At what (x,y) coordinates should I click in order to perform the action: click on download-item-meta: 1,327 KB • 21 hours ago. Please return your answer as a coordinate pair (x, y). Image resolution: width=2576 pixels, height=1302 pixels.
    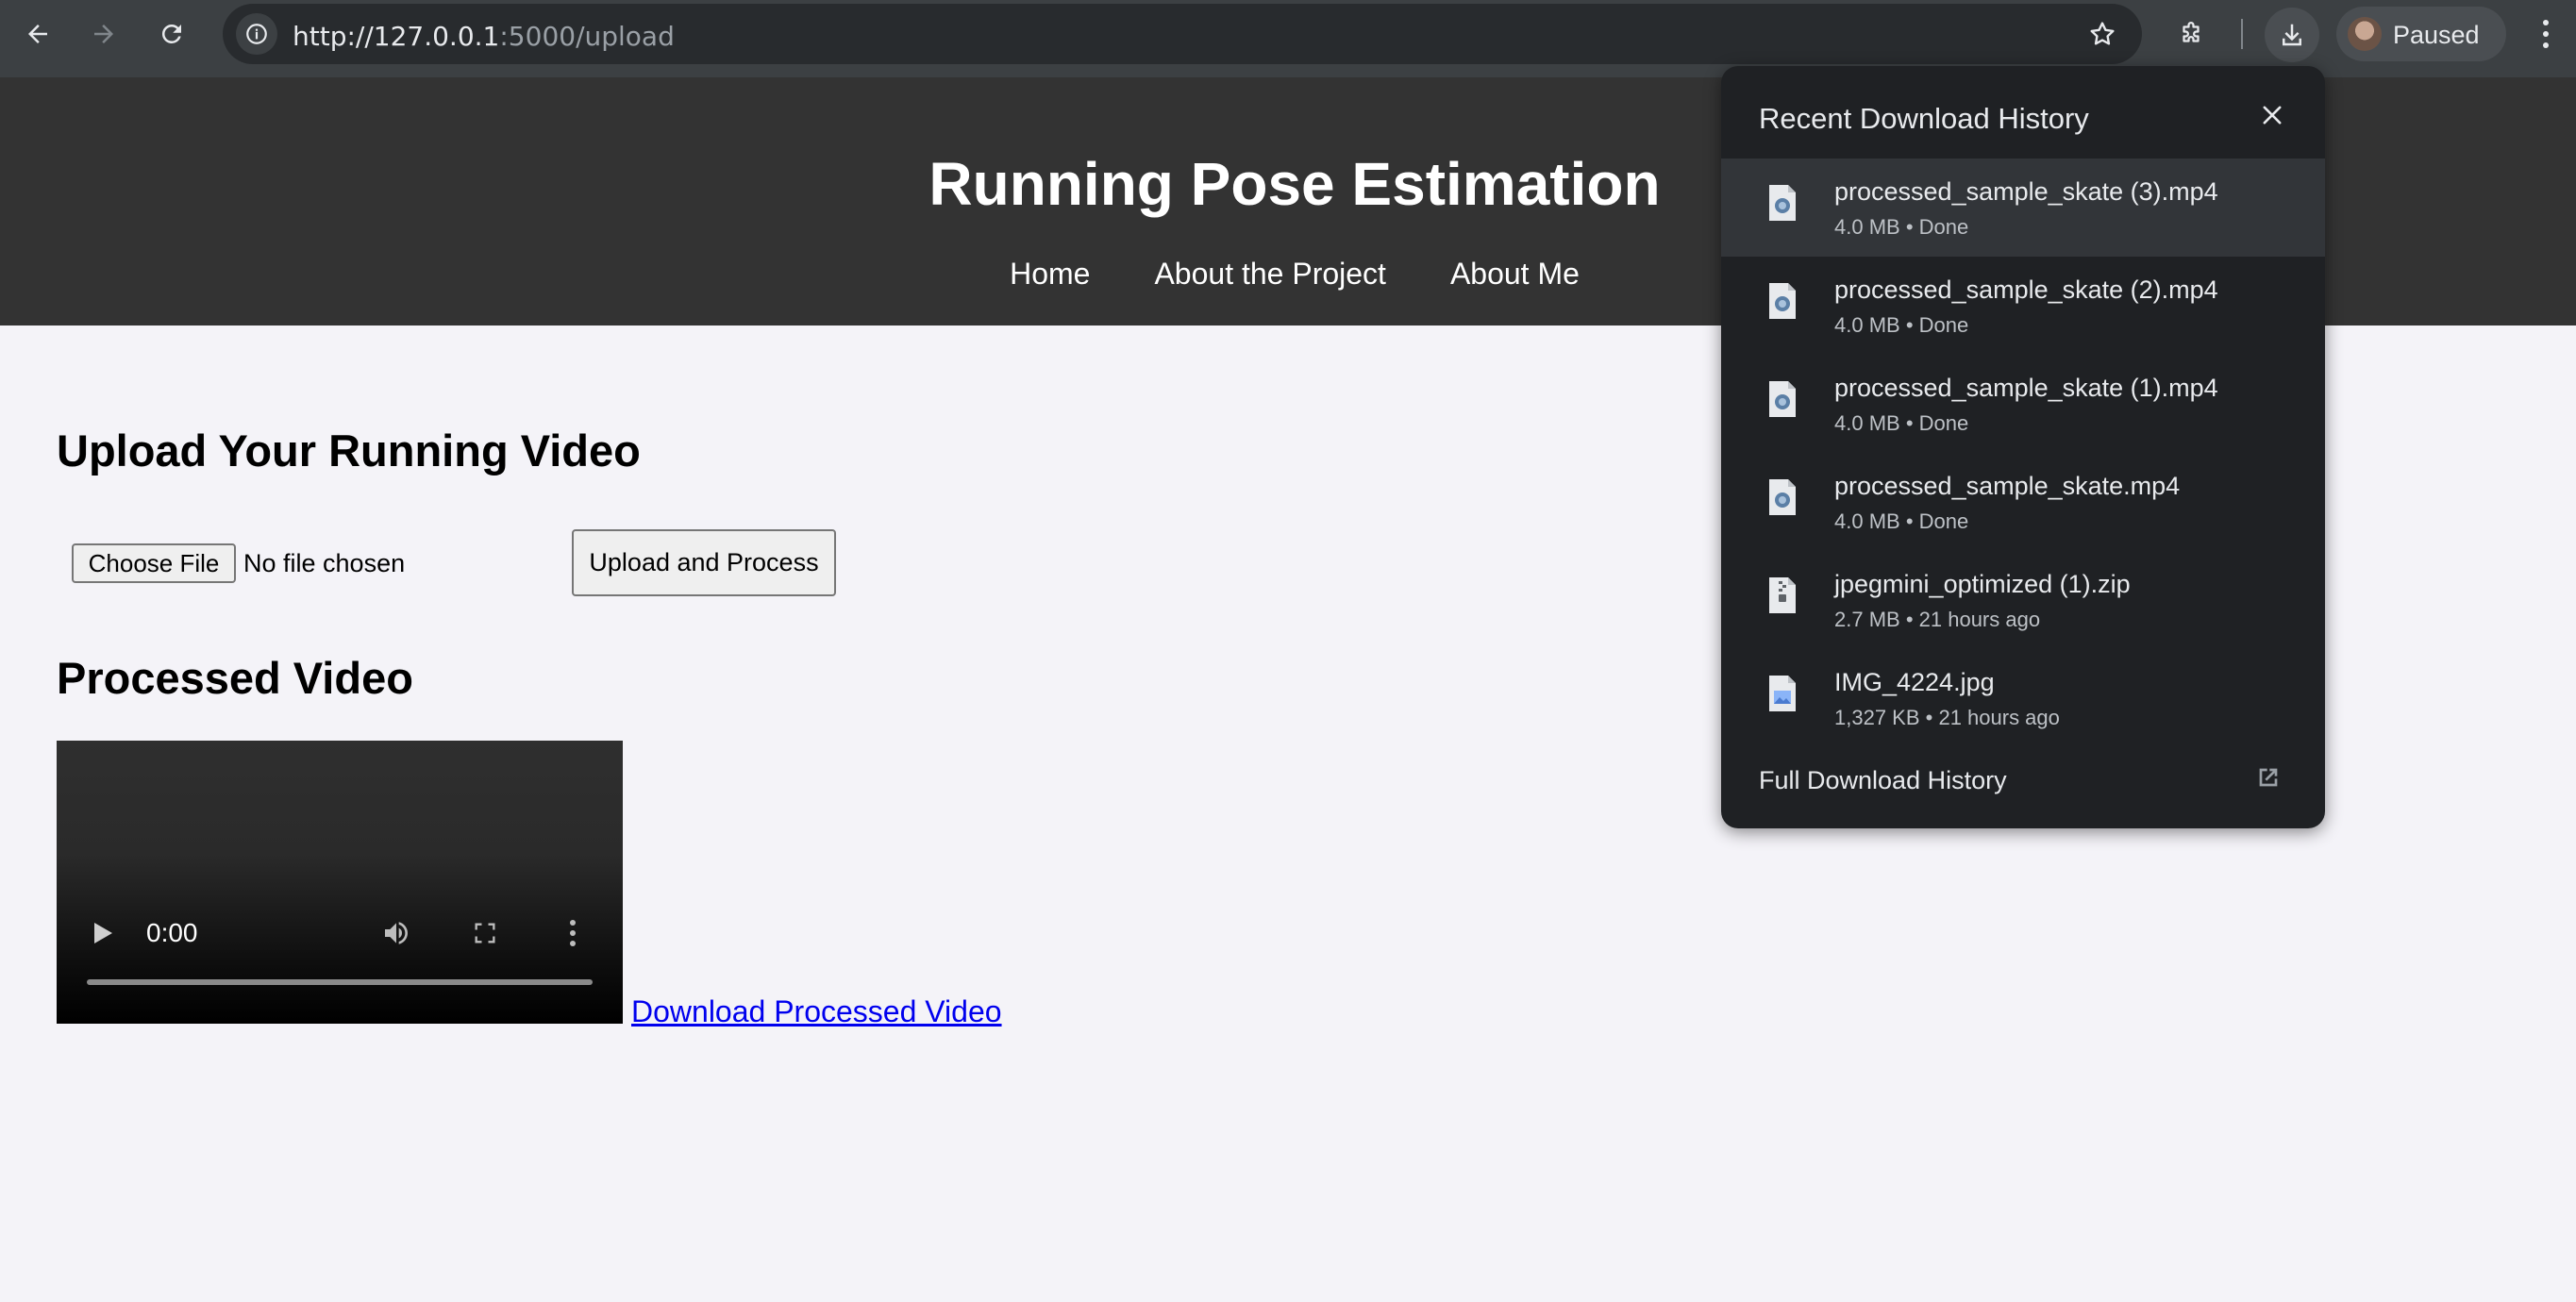
    Looking at the image, I should click on (1947, 718).